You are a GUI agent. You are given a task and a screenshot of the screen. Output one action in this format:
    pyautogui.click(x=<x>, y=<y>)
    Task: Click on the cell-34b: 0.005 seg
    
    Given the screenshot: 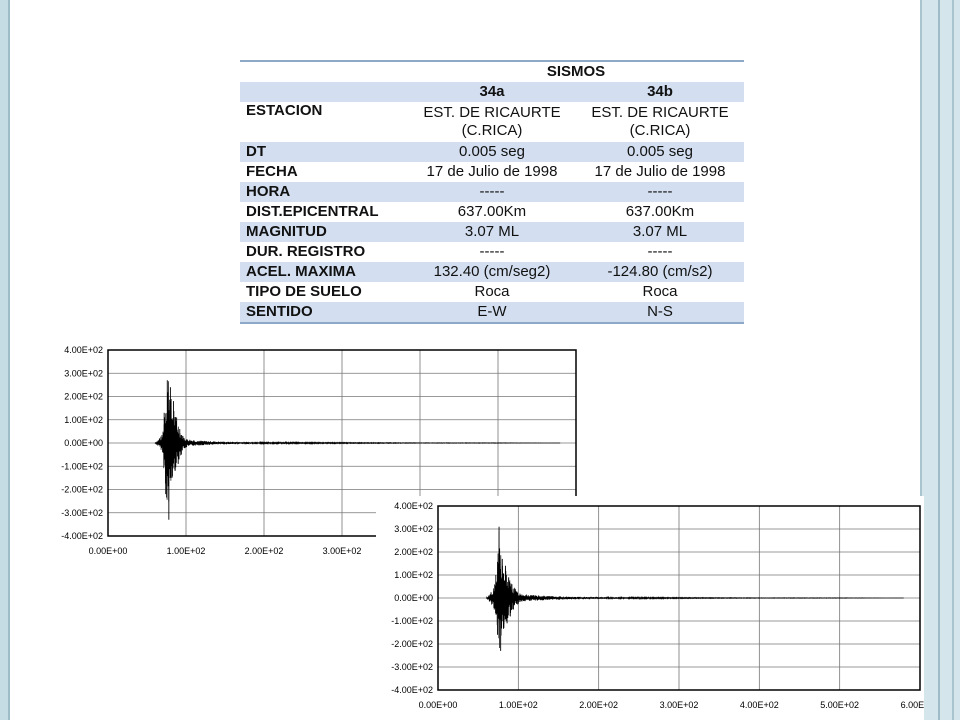 What is the action you would take?
    pyautogui.click(x=660, y=152)
    